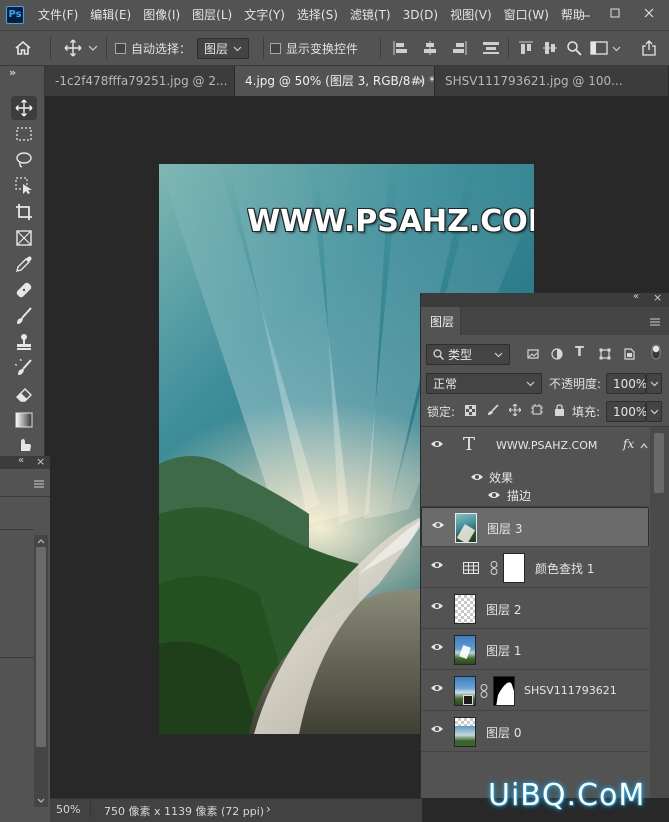 This screenshot has height=822, width=669. What do you see at coordinates (24, 134) in the screenshot?
I see `marquee-tool` at bounding box center [24, 134].